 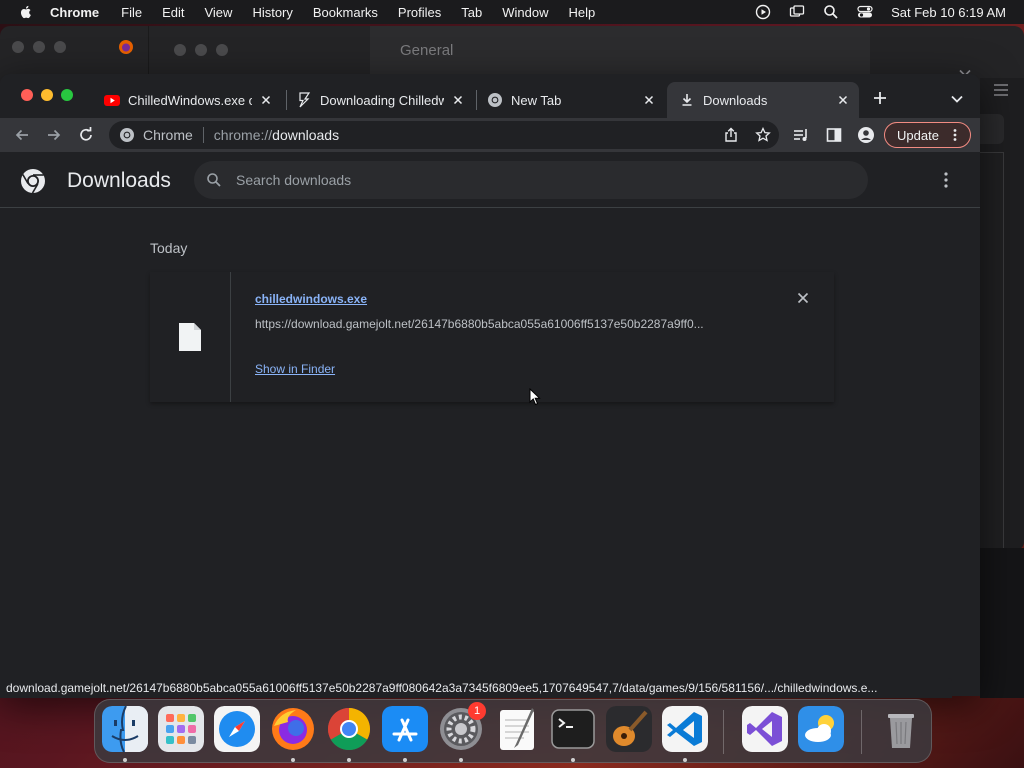 What do you see at coordinates (948, 12) in the screenshot?
I see `menubar-clock: Sat Feb 10 6:19 AM` at bounding box center [948, 12].